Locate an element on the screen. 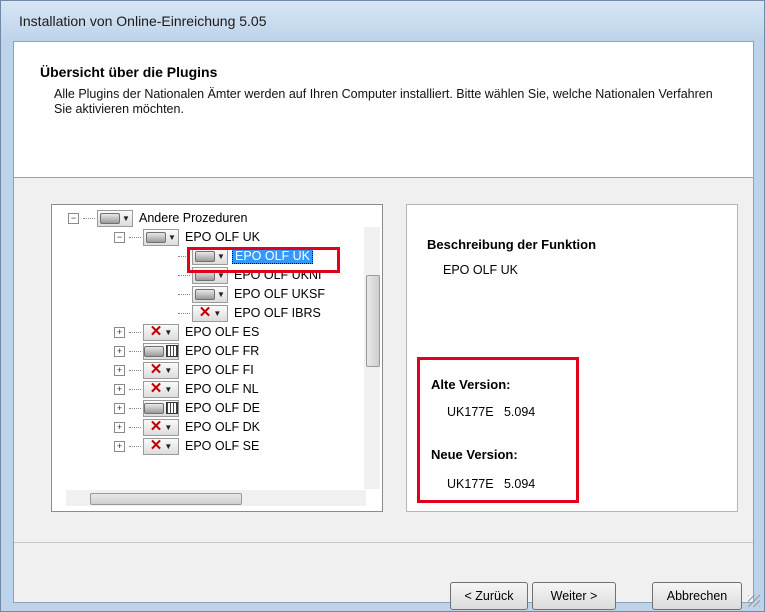 The width and height of the screenshot is (765, 612). tree-item-label: EPO OLF SE is located at coordinates (222, 446).